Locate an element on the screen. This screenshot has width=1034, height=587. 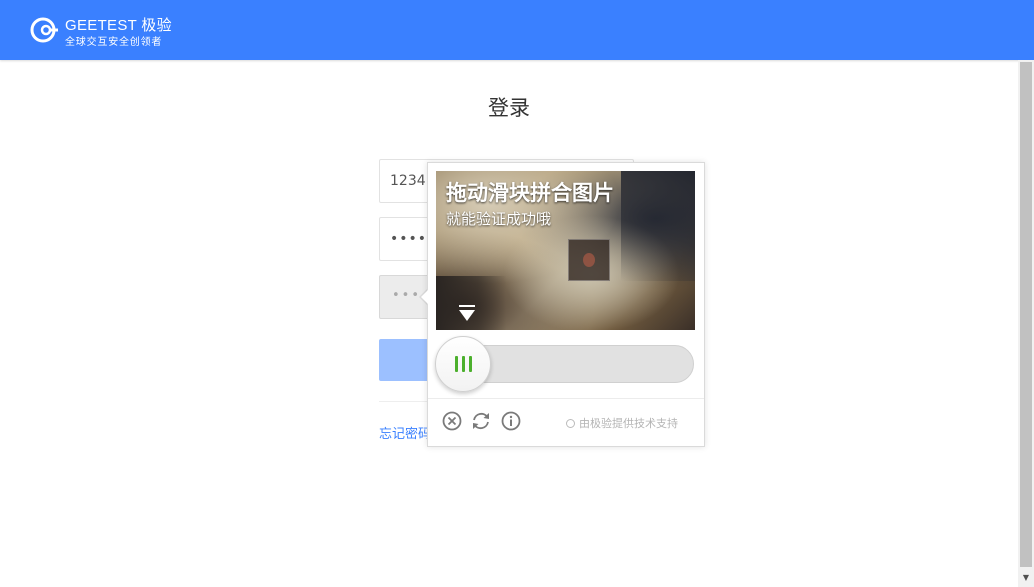
page-scrollbar-thumb is located at coordinates (1026, 314).